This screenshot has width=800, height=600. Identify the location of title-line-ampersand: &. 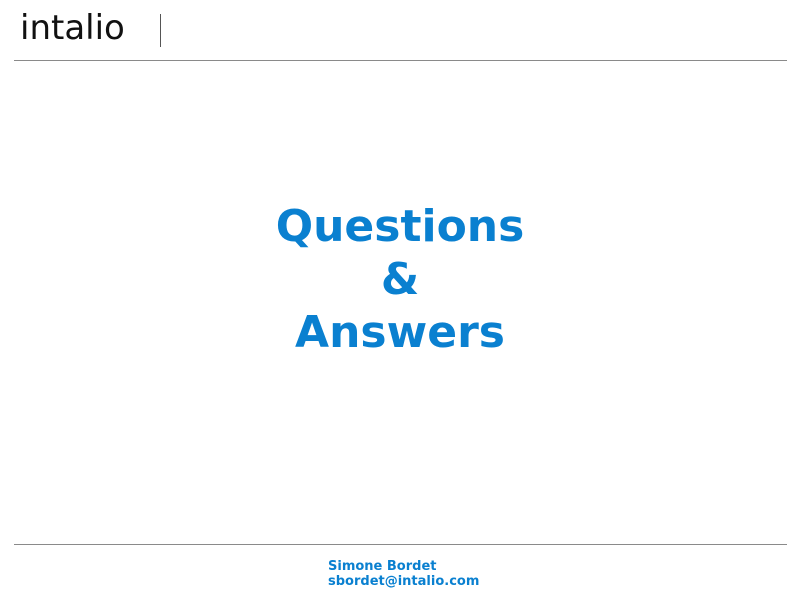
(400, 279).